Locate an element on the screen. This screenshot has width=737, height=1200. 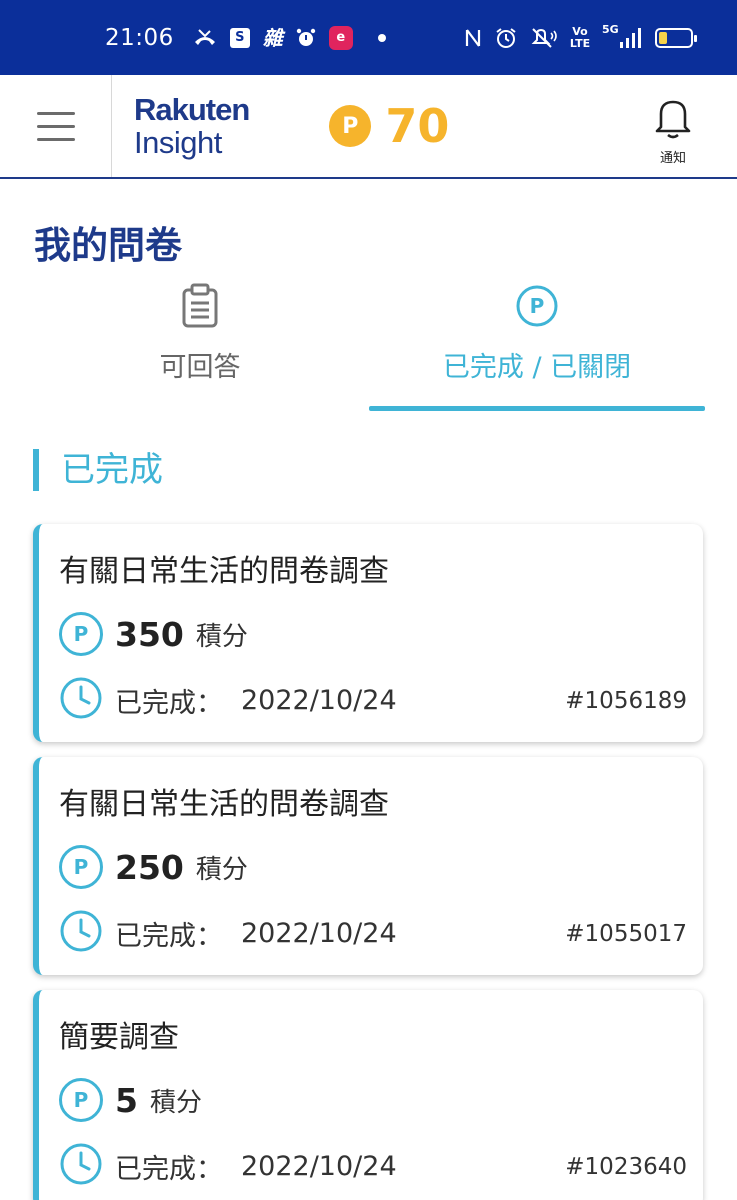
survey-points: P 350 積分 is located at coordinates (153, 634).